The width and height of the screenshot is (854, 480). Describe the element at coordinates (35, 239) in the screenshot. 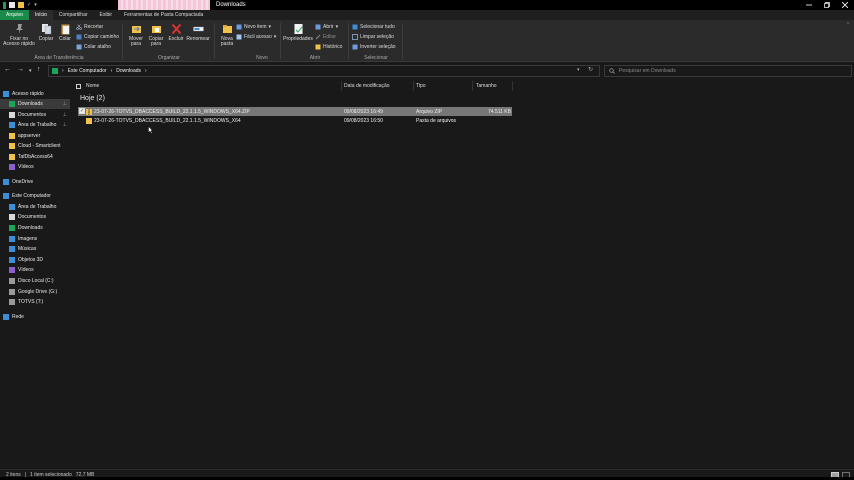

I see `nav-item: Imagens` at that location.